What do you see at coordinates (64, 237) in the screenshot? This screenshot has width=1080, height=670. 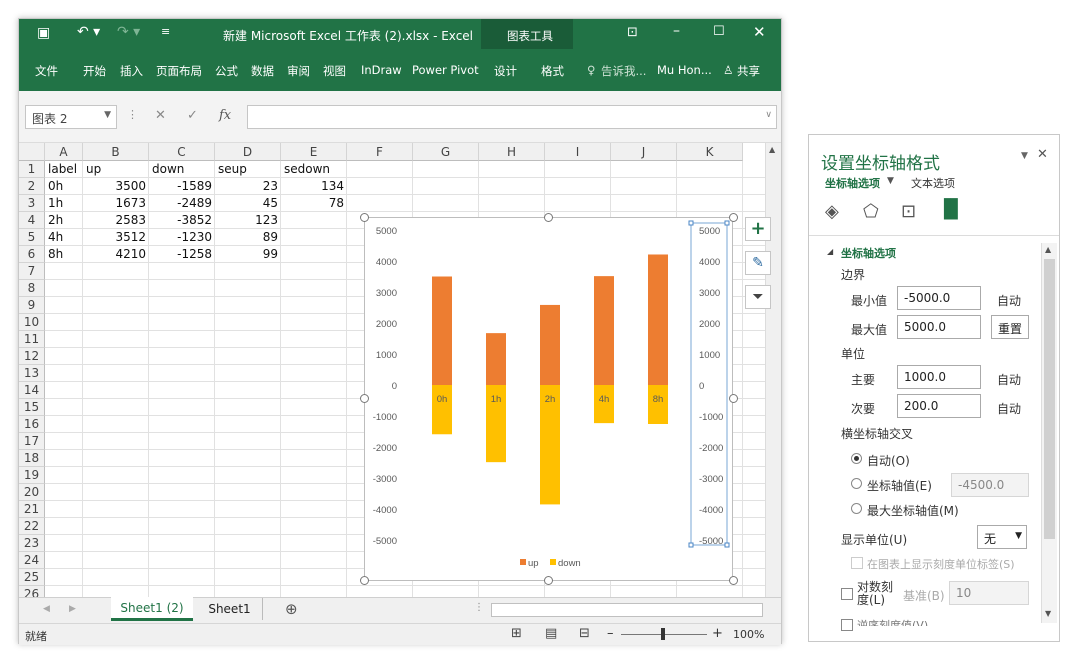 I see `table-cell: 4h` at bounding box center [64, 237].